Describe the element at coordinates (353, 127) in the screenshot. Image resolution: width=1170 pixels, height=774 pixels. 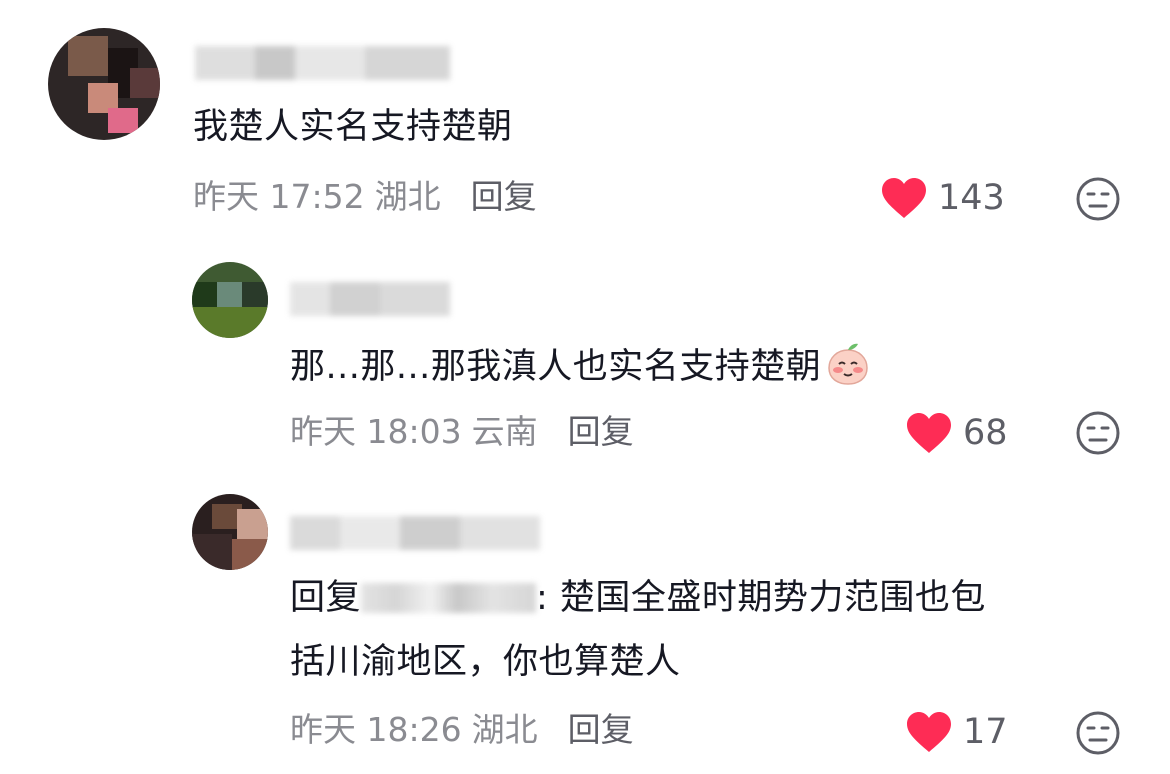
I see `comment-text: 我楚人实名支持楚朝` at that location.